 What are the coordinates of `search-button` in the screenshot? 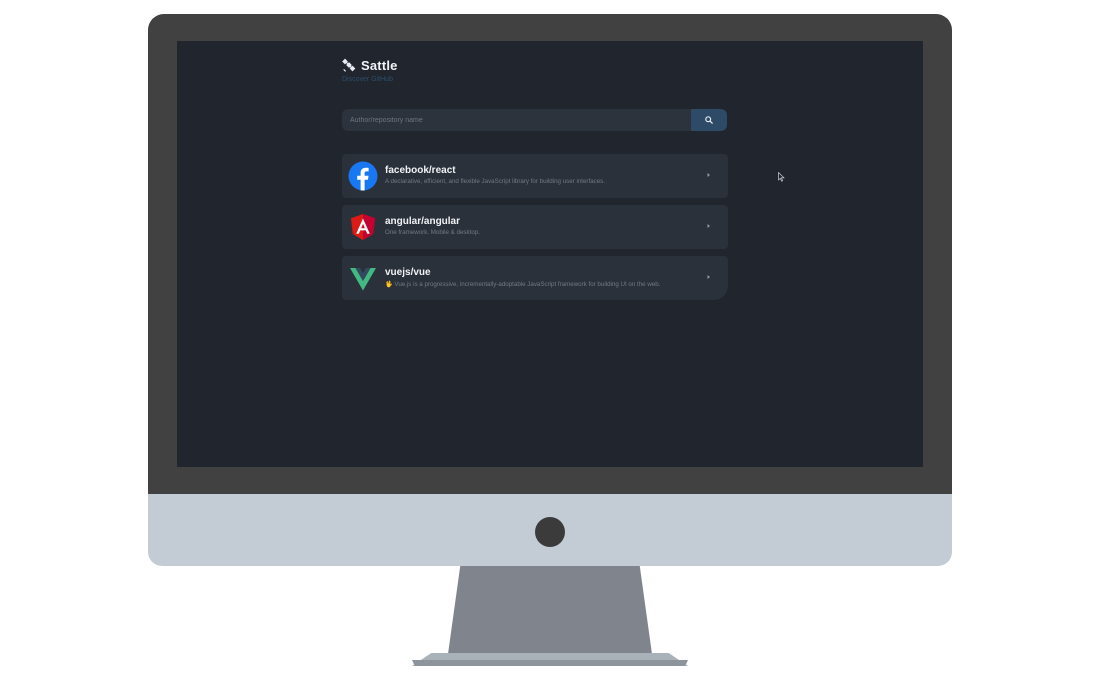 It's located at (709, 120).